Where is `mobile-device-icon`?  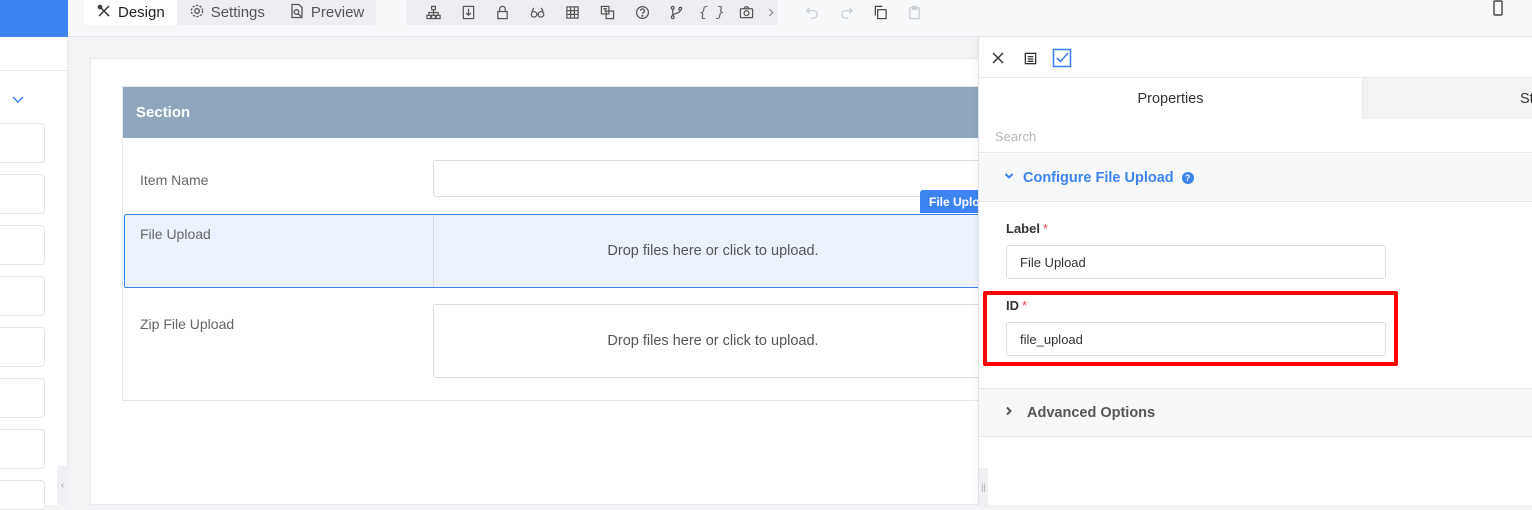 mobile-device-icon is located at coordinates (1498, 9).